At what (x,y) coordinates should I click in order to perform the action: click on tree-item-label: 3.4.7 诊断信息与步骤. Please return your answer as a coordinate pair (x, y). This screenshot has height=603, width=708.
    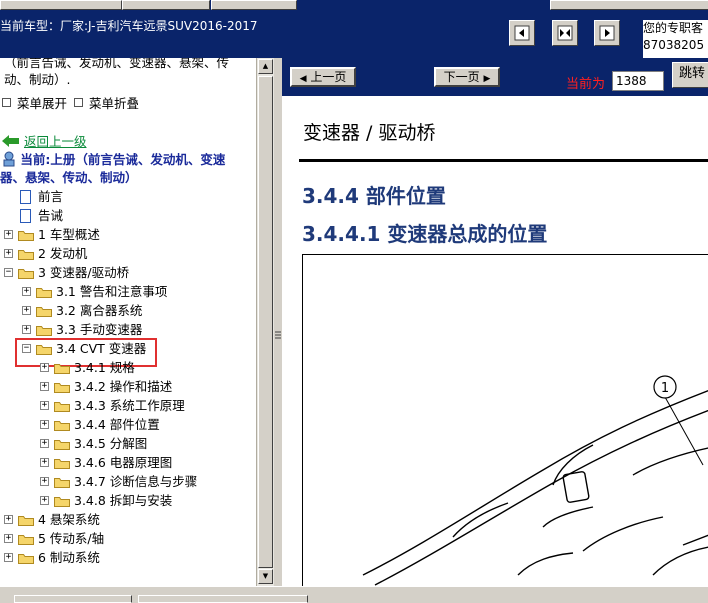
    Looking at the image, I should click on (136, 481).